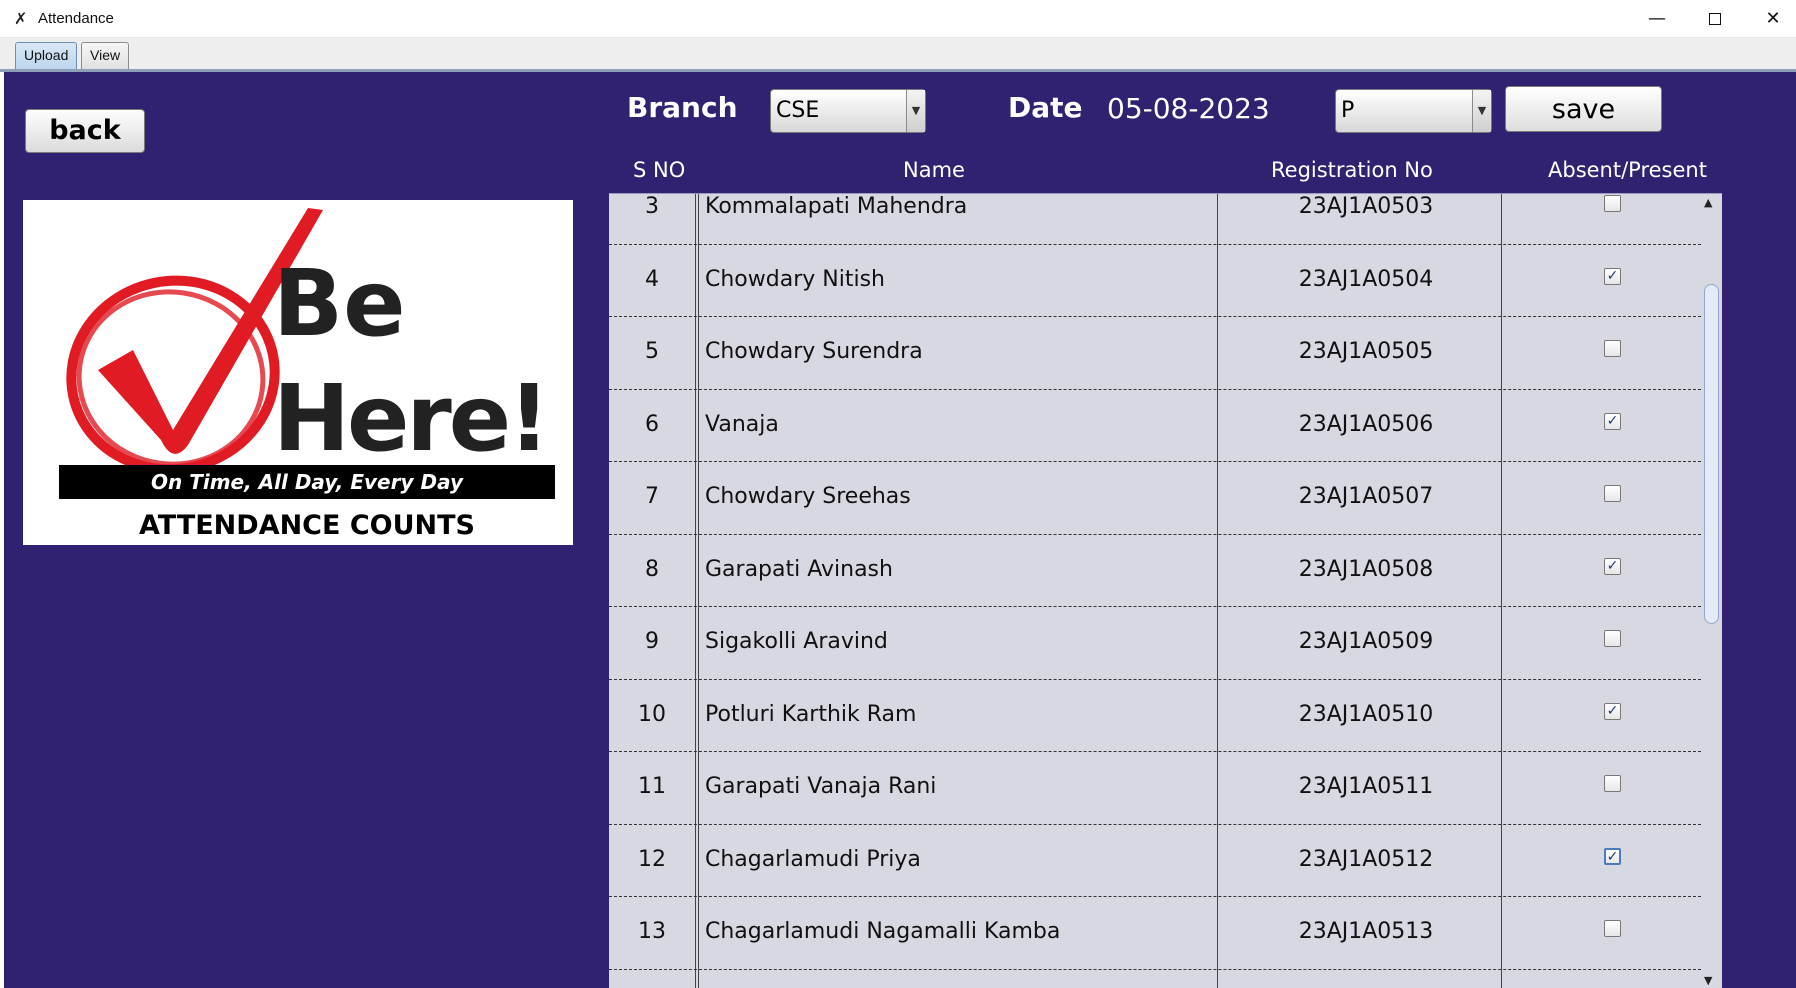  What do you see at coordinates (1366, 279) in the screenshot?
I see `cell-registration: 23AJ1A0504` at bounding box center [1366, 279].